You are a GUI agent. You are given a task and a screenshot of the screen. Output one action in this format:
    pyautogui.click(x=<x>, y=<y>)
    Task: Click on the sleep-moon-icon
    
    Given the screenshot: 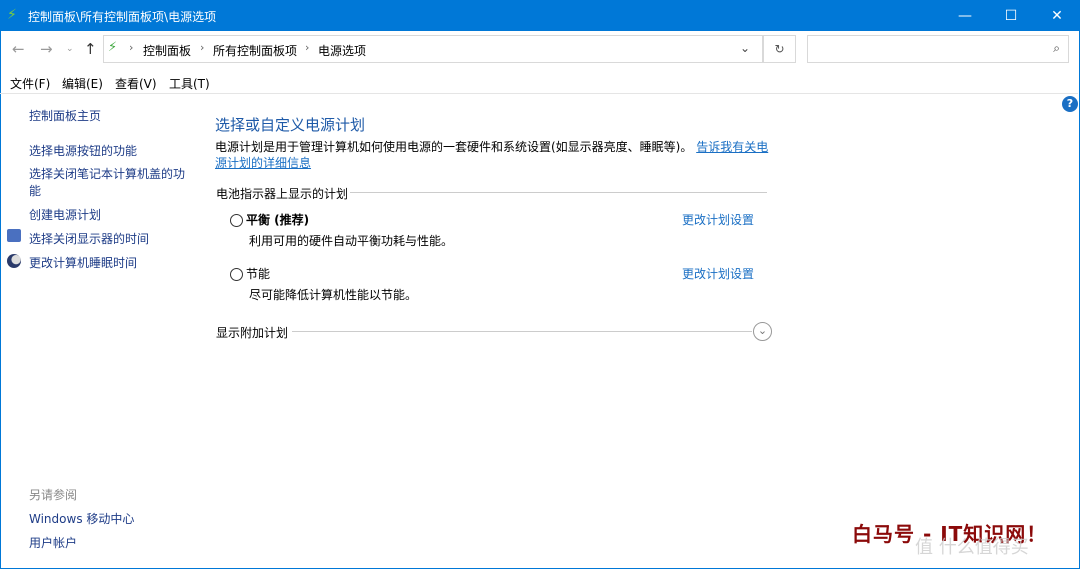 What is the action you would take?
    pyautogui.click(x=14, y=261)
    